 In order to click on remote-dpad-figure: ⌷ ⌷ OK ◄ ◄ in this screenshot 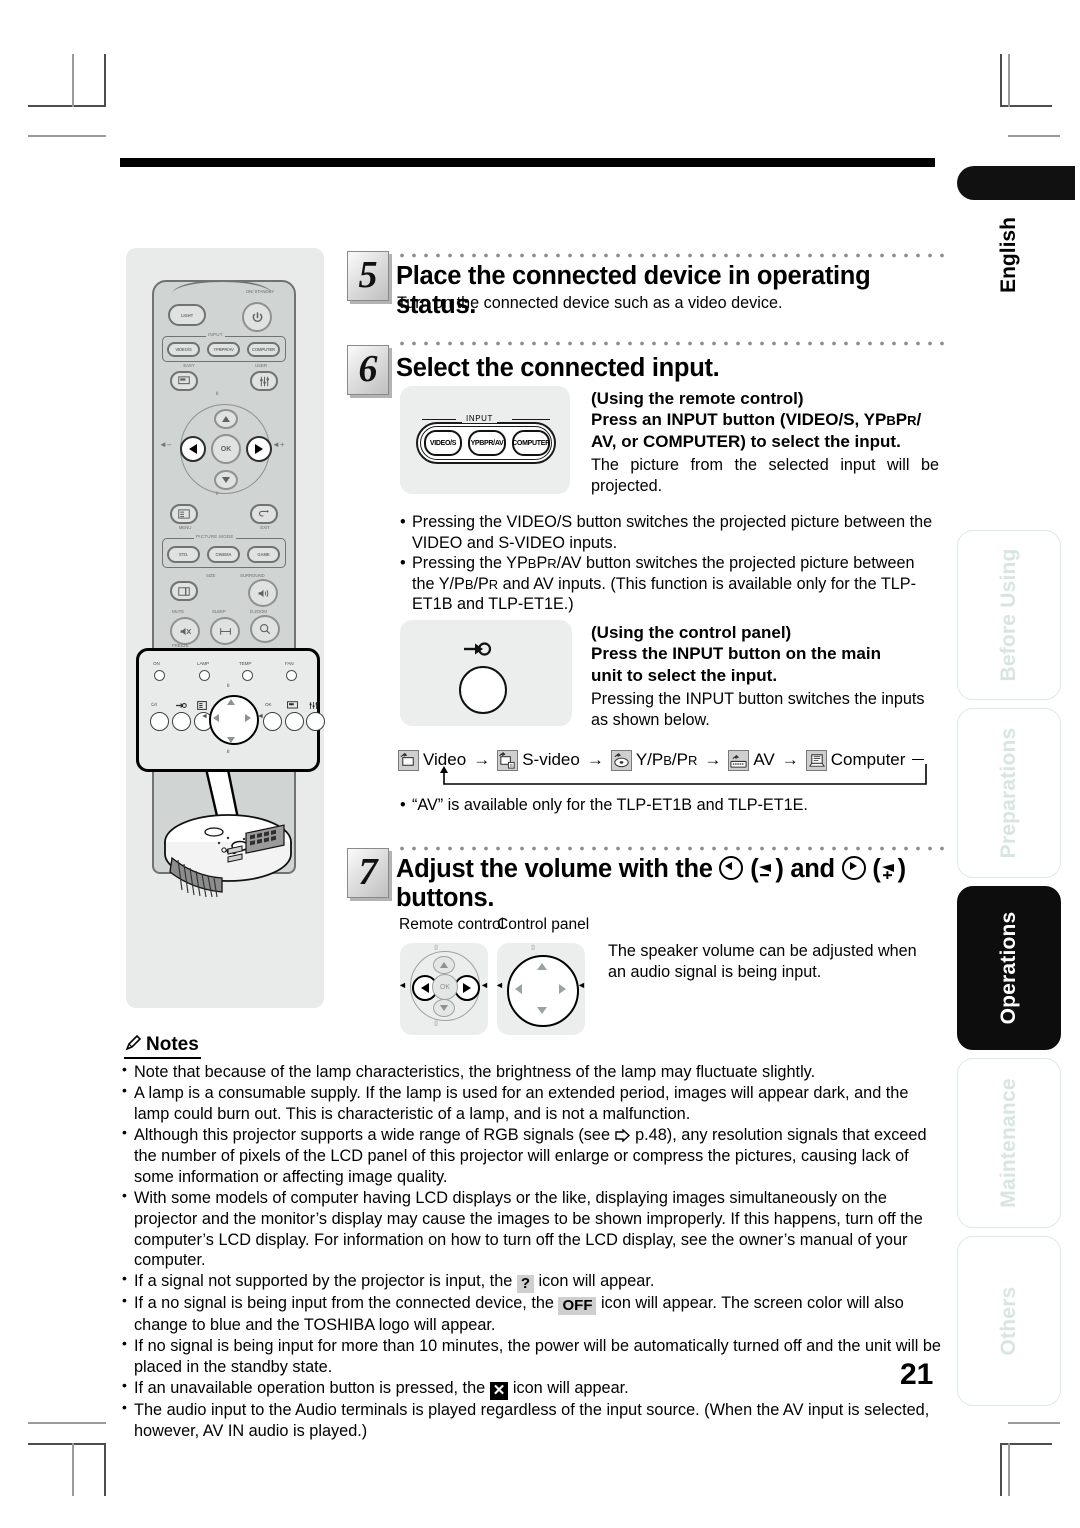, I will do `click(443, 989)`.